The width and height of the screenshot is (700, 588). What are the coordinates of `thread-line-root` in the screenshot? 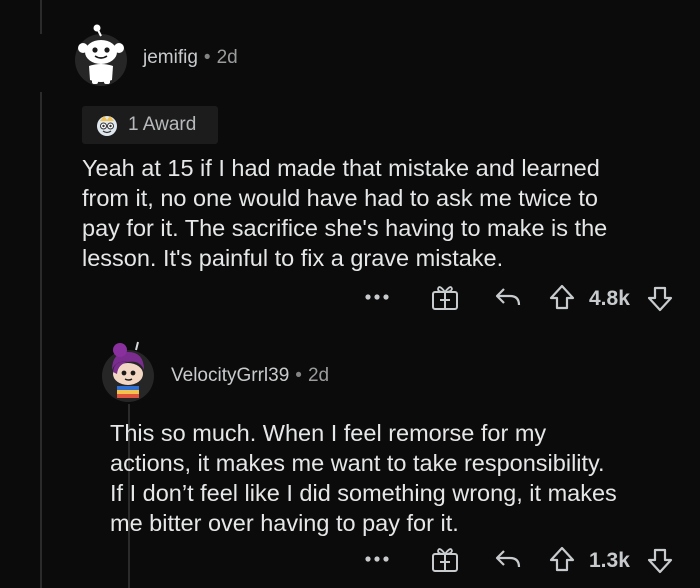 It's located at (41, 340).